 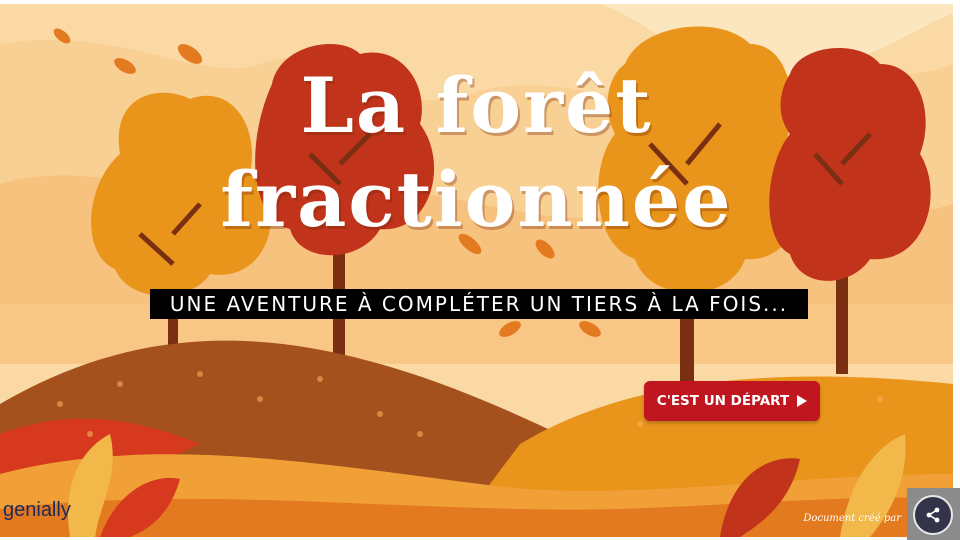 I want to click on start-button: C'EST UN DÉPART, so click(x=732, y=401).